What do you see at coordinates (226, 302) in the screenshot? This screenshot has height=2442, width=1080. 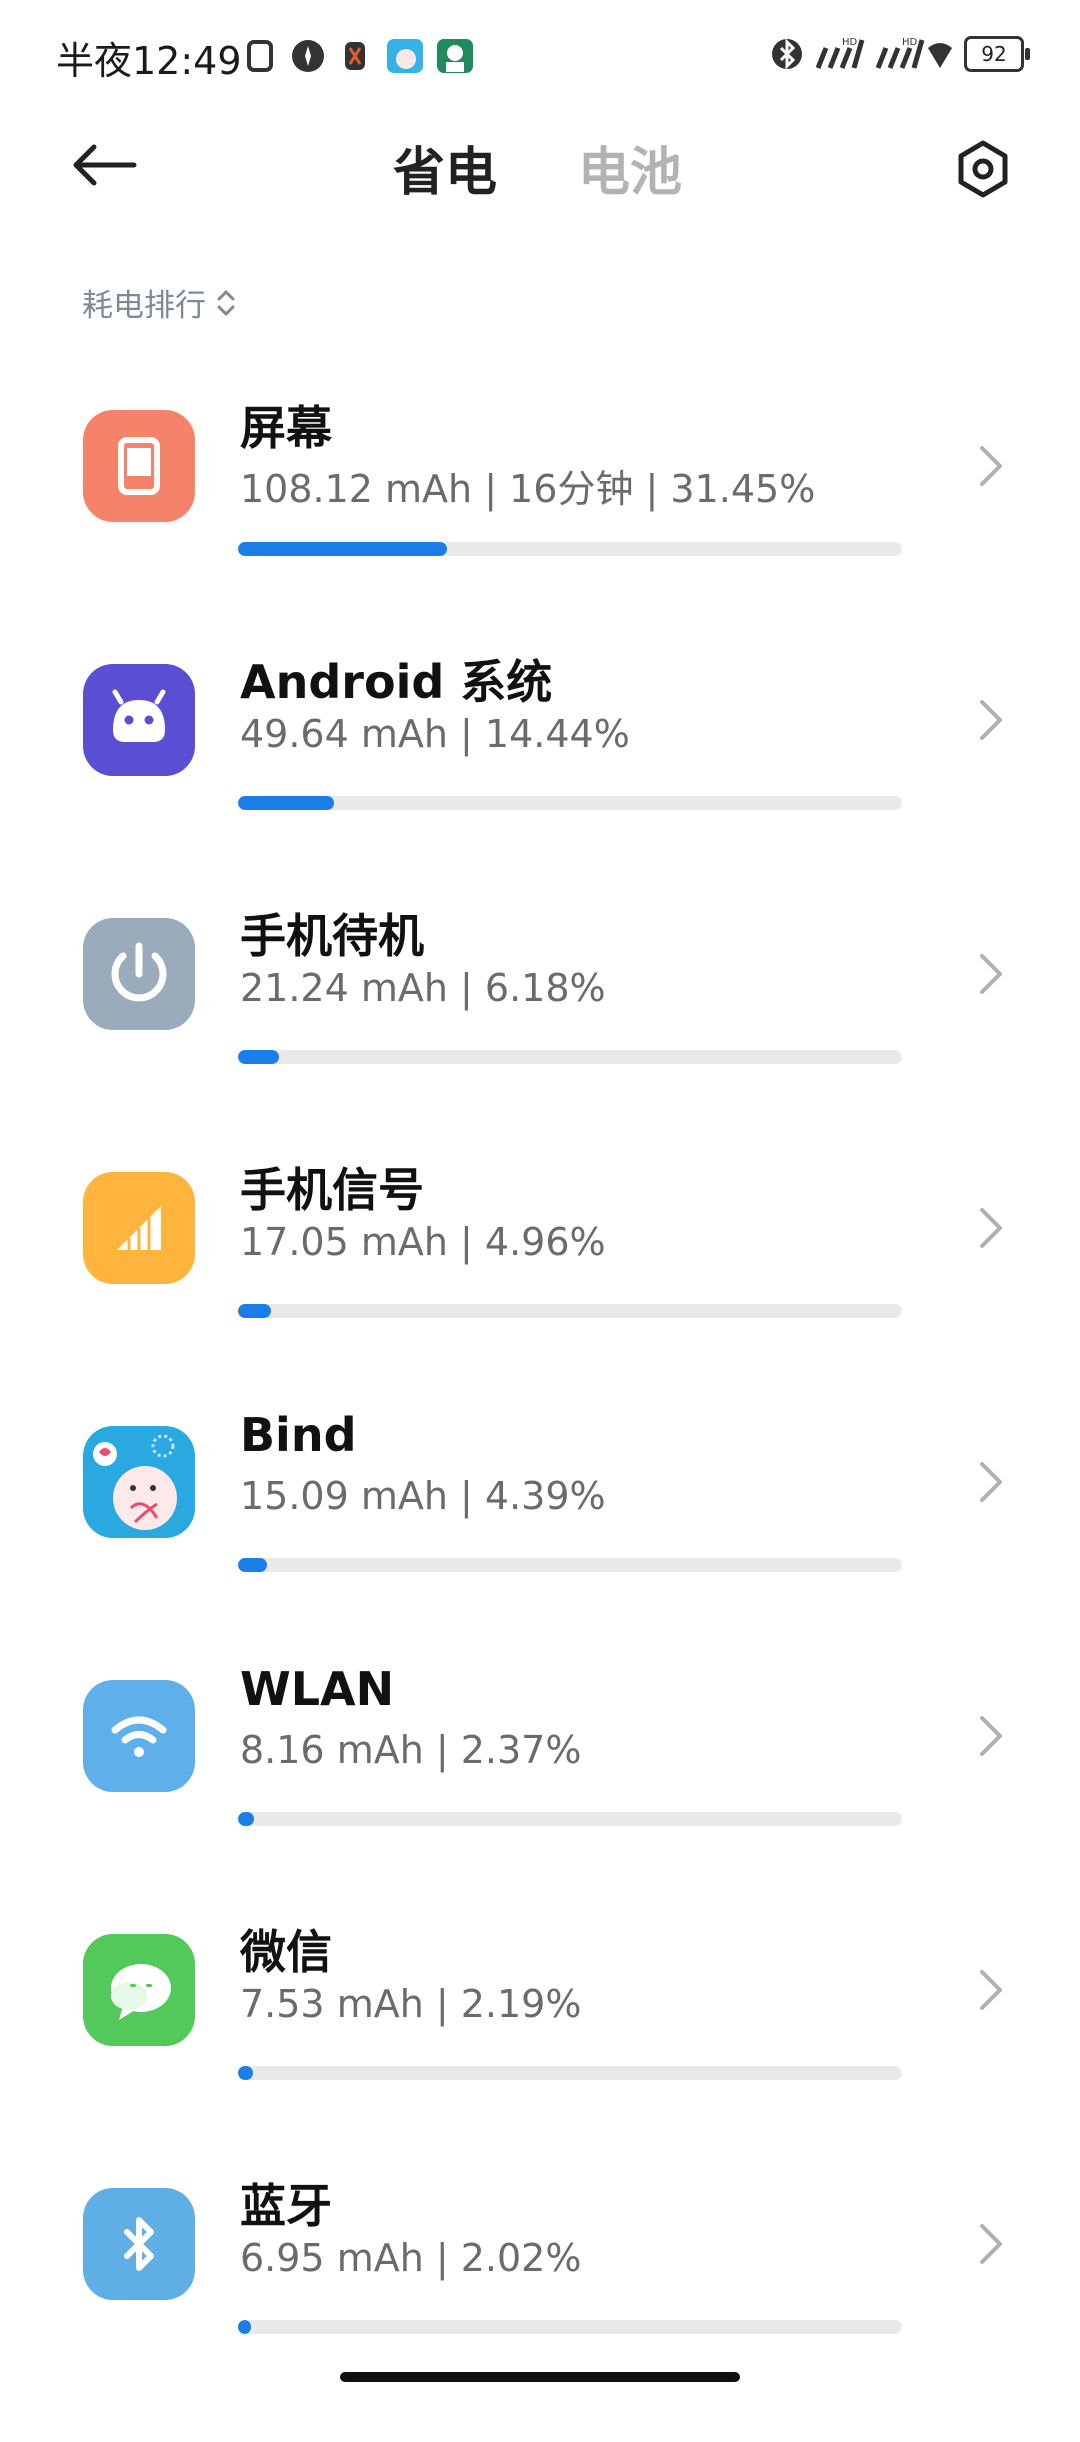 I see `sort-up-down-icon` at bounding box center [226, 302].